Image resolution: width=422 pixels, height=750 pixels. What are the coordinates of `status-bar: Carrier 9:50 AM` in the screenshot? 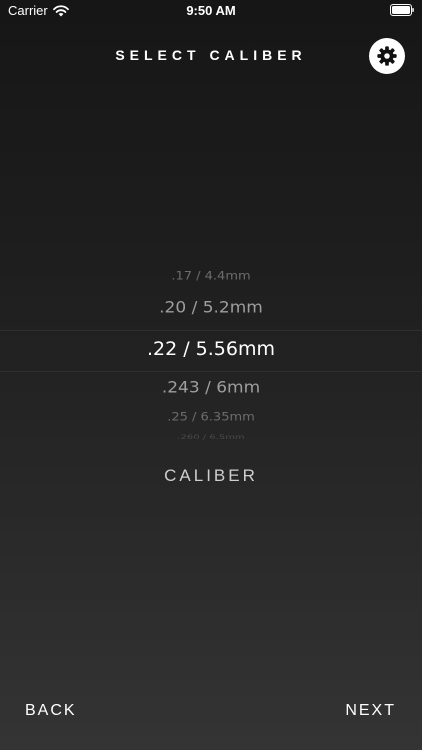 It's located at (211, 11).